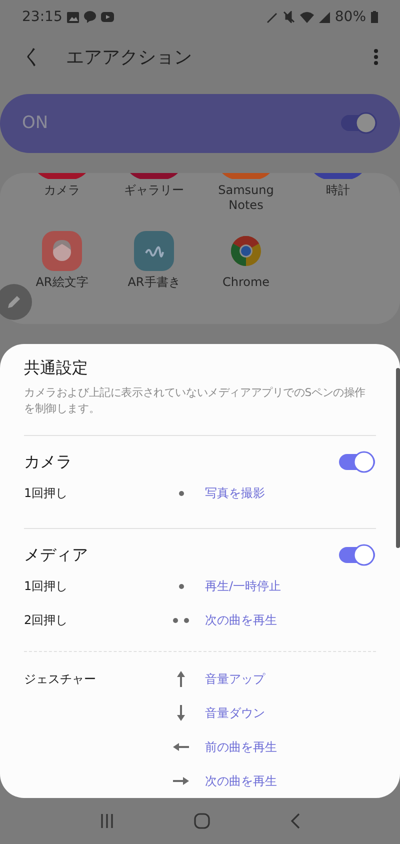  What do you see at coordinates (90, 17) in the screenshot?
I see `chat-icon` at bounding box center [90, 17].